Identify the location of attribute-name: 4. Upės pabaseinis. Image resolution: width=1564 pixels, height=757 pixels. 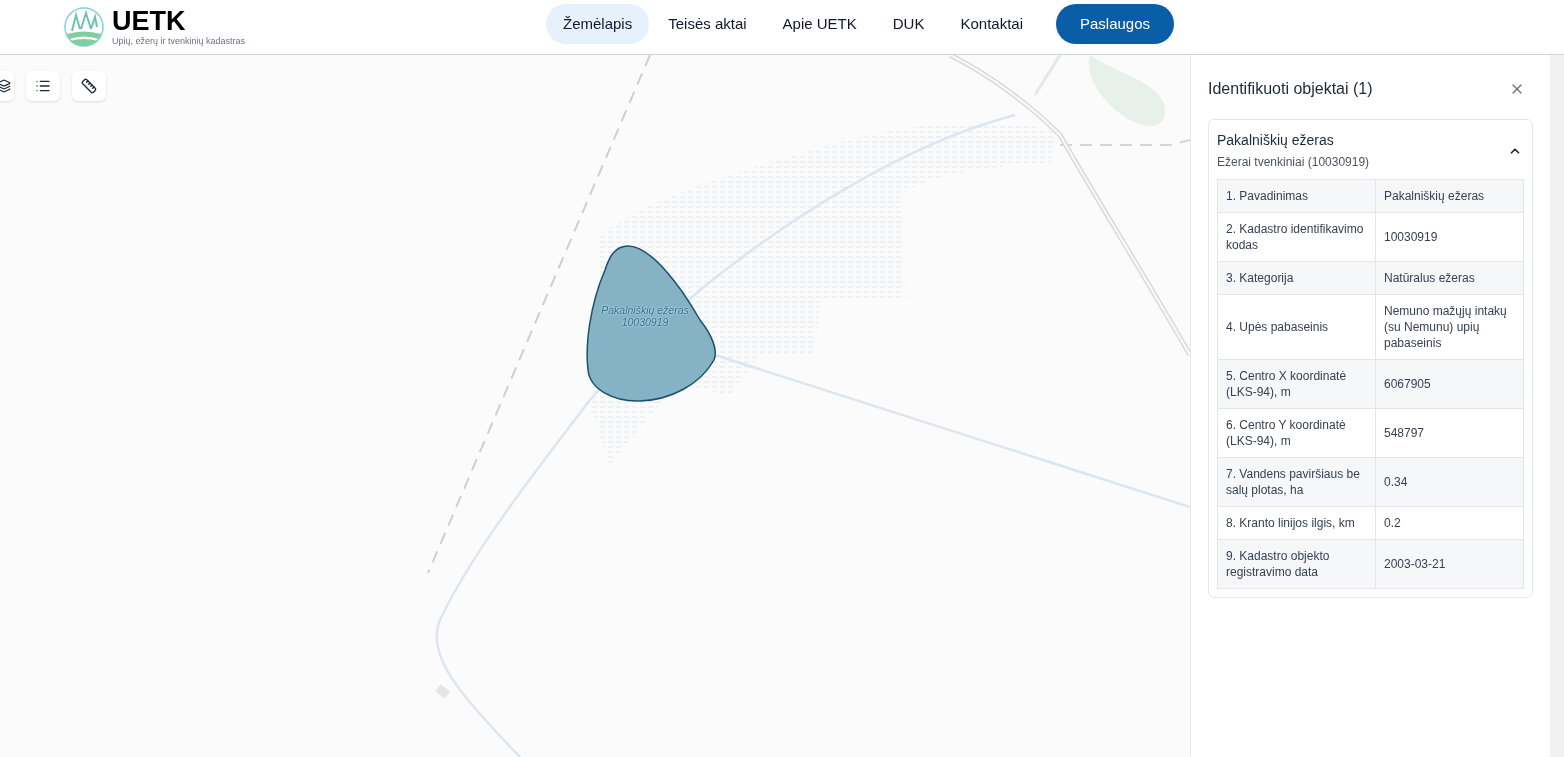
(1296, 327).